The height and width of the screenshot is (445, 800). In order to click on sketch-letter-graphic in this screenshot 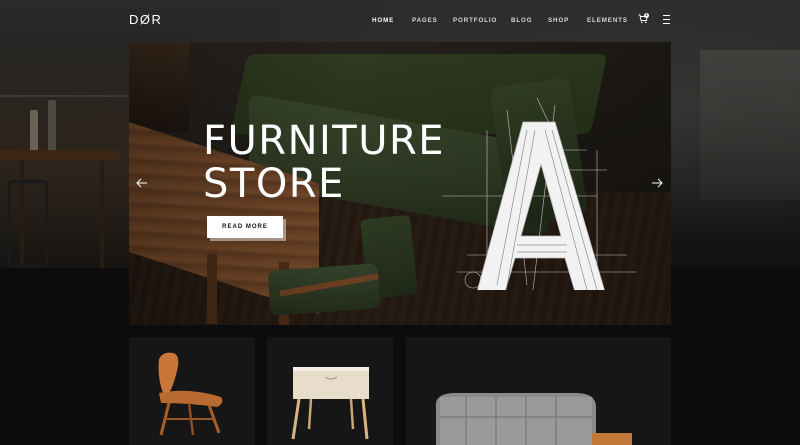, I will do `click(539, 193)`.